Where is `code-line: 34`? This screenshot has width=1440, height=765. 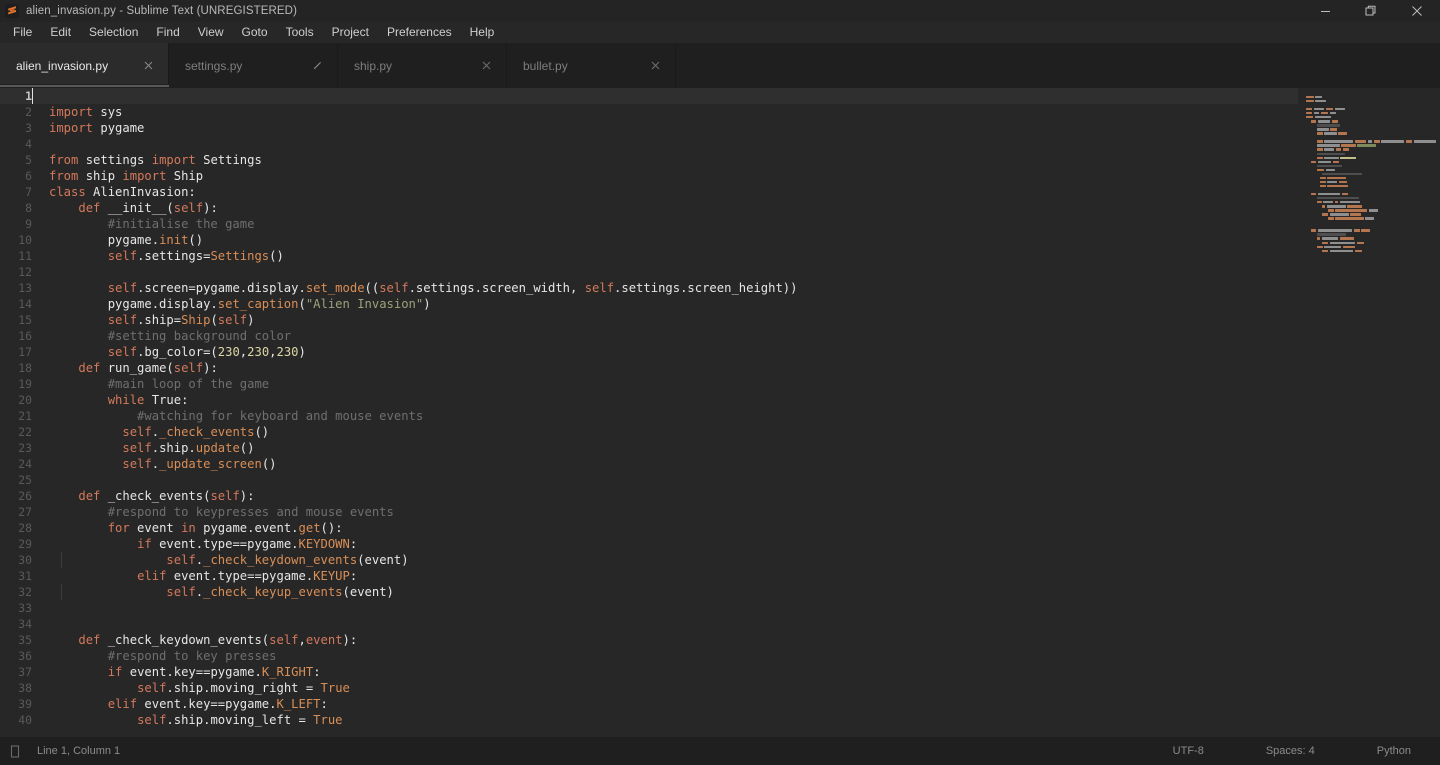 code-line: 34 is located at coordinates (649, 624).